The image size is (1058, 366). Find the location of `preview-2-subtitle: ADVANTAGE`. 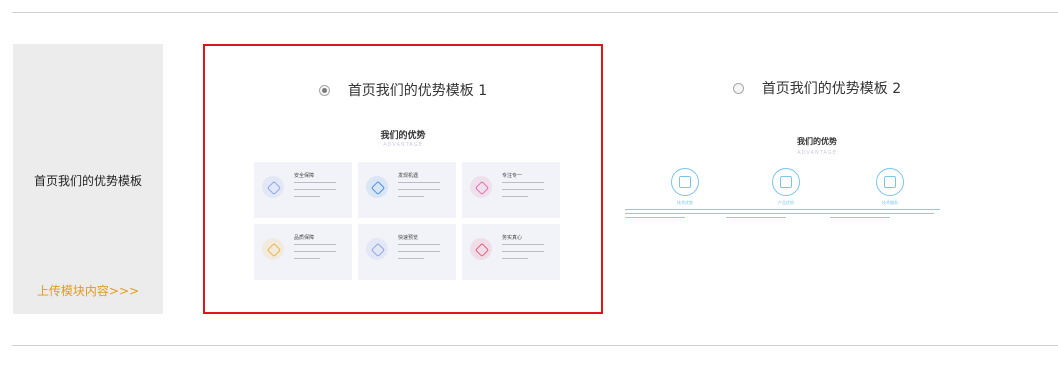

preview-2-subtitle: ADVANTAGE is located at coordinates (817, 153).